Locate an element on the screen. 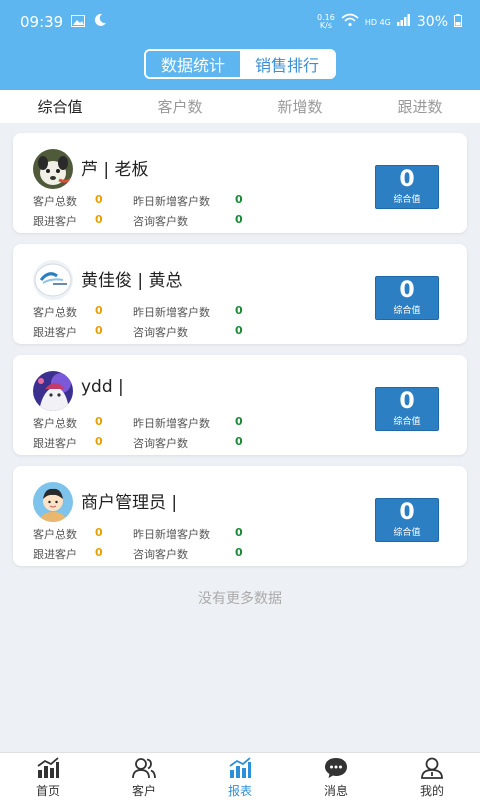 The width and height of the screenshot is (480, 800). bottom-navigation: 首页 客户 报表 消息 我的 is located at coordinates (240, 776).